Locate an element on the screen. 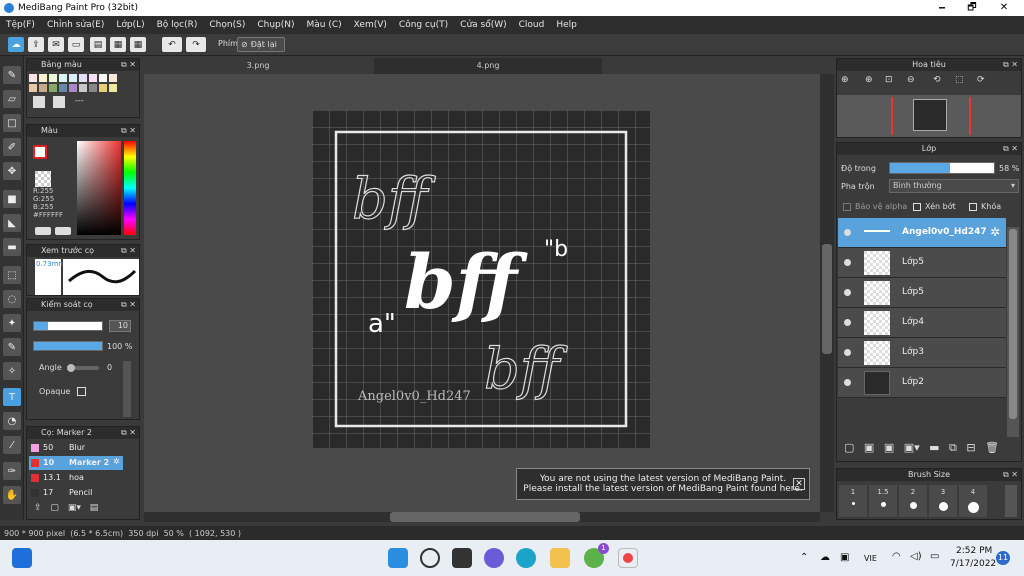 This screenshot has height=576, width=1024. gradient-tool-icon: ▬ is located at coordinates (12, 247).